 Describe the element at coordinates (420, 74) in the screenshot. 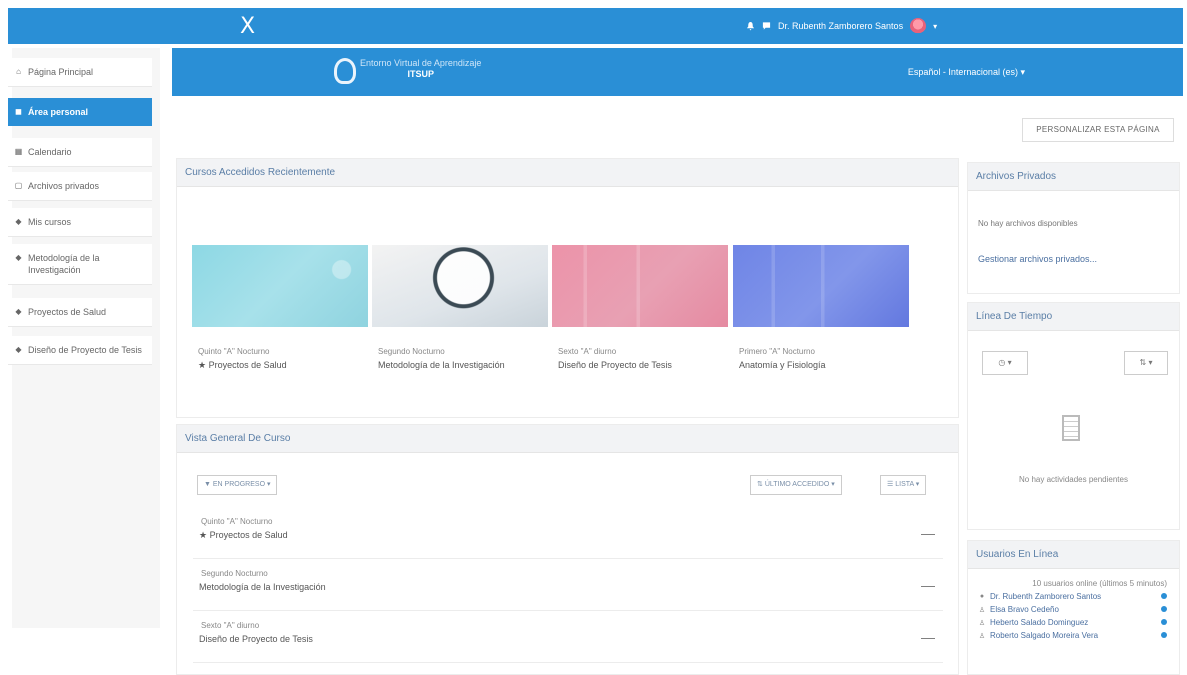

I see `logo-line-2: ITSUP` at that location.